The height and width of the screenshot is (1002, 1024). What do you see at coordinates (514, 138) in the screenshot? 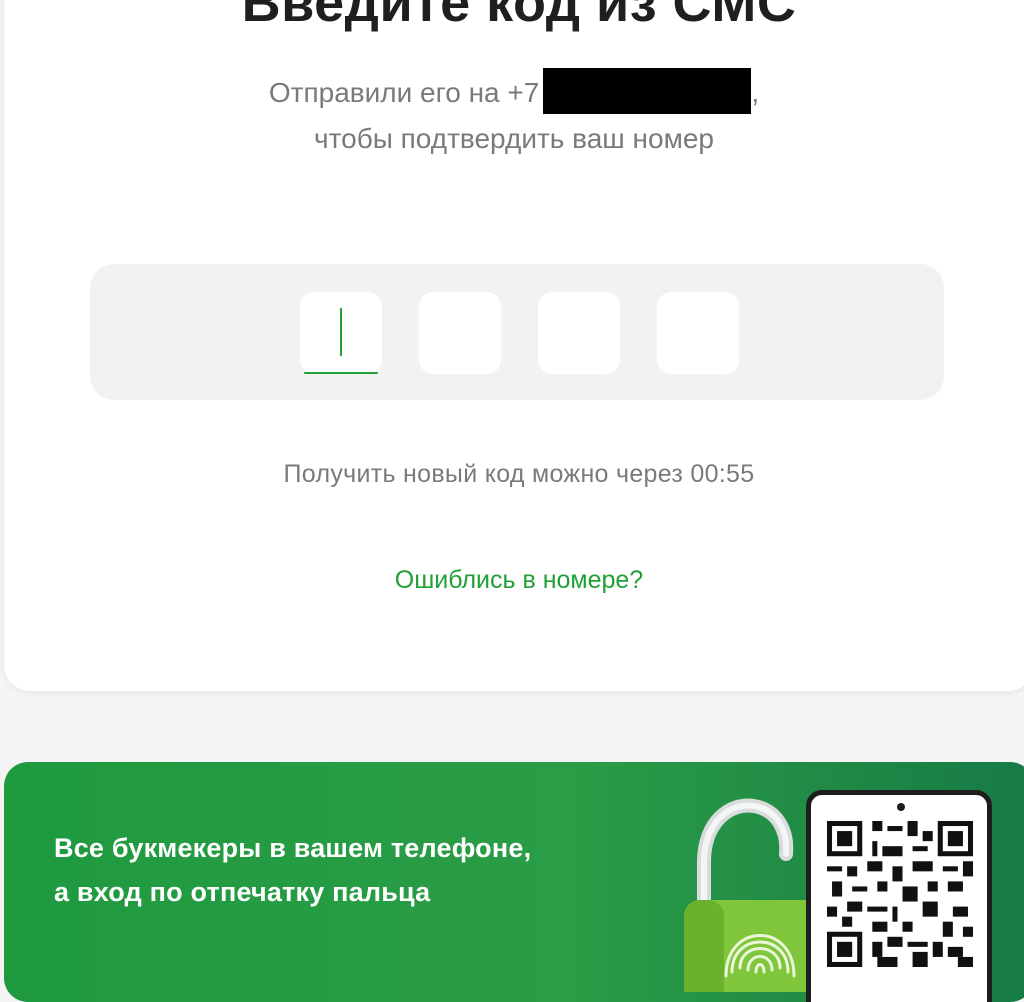
I see `subtitle-line2: чтобы подтвердить ваш номер` at bounding box center [514, 138].